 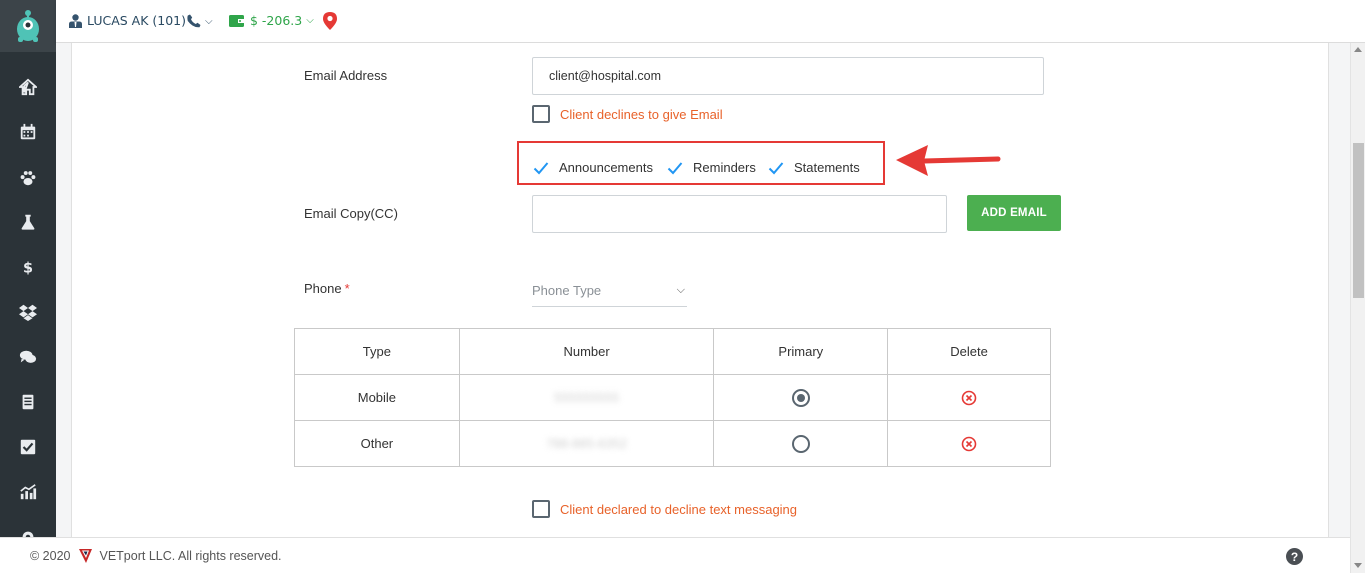 I want to click on statements-checkbox: Statements, so click(x=814, y=167).